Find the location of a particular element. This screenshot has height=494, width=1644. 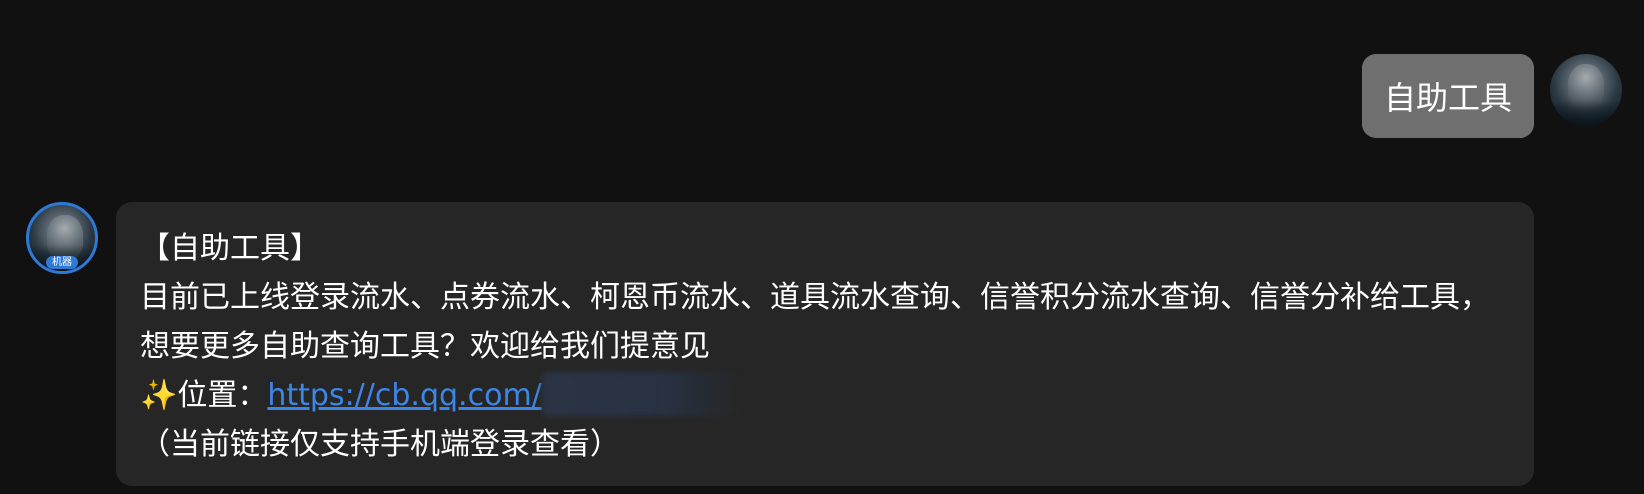

bot-badge: 机器 is located at coordinates (62, 262).